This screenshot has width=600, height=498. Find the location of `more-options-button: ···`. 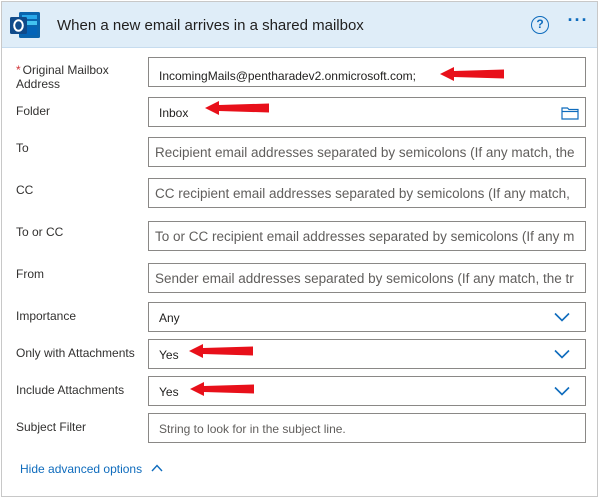

more-options-button: ··· is located at coordinates (578, 22).